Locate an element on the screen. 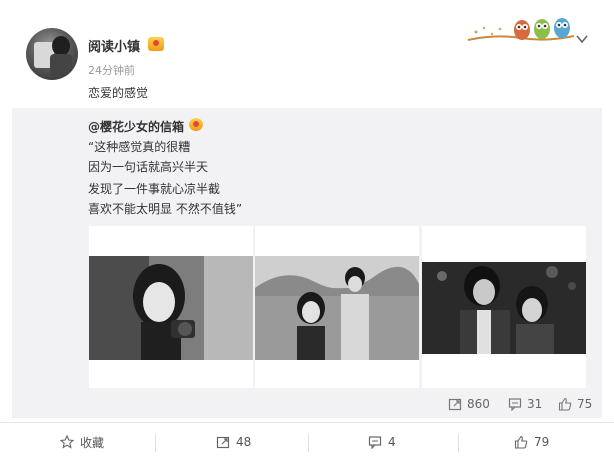  star-icon is located at coordinates (67, 442).